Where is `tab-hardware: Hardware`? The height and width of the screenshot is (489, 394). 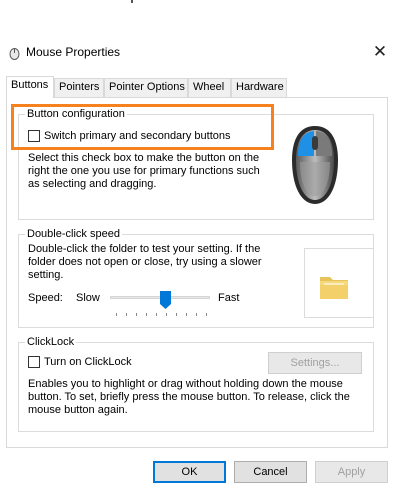 tab-hardware: Hardware is located at coordinates (259, 87).